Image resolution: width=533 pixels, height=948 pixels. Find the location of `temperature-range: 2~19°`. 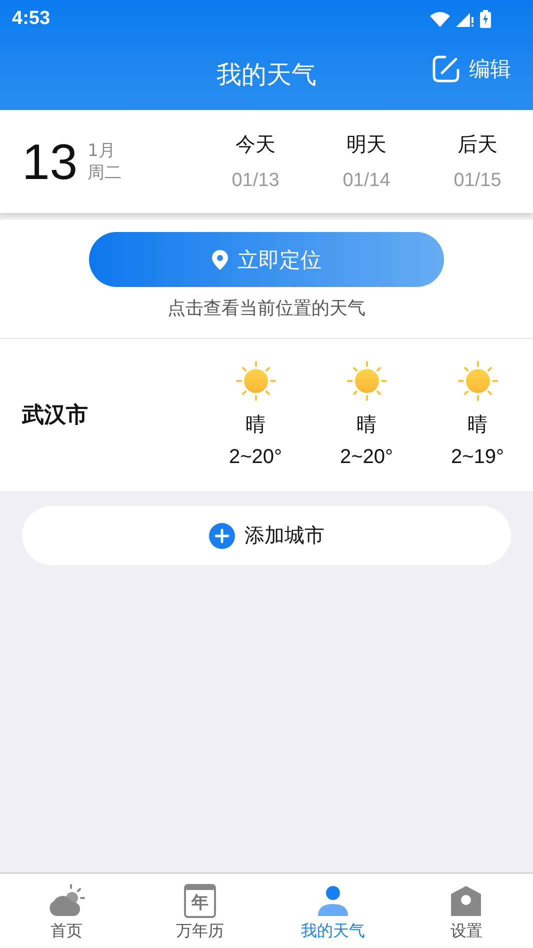

temperature-range: 2~19° is located at coordinates (477, 457).